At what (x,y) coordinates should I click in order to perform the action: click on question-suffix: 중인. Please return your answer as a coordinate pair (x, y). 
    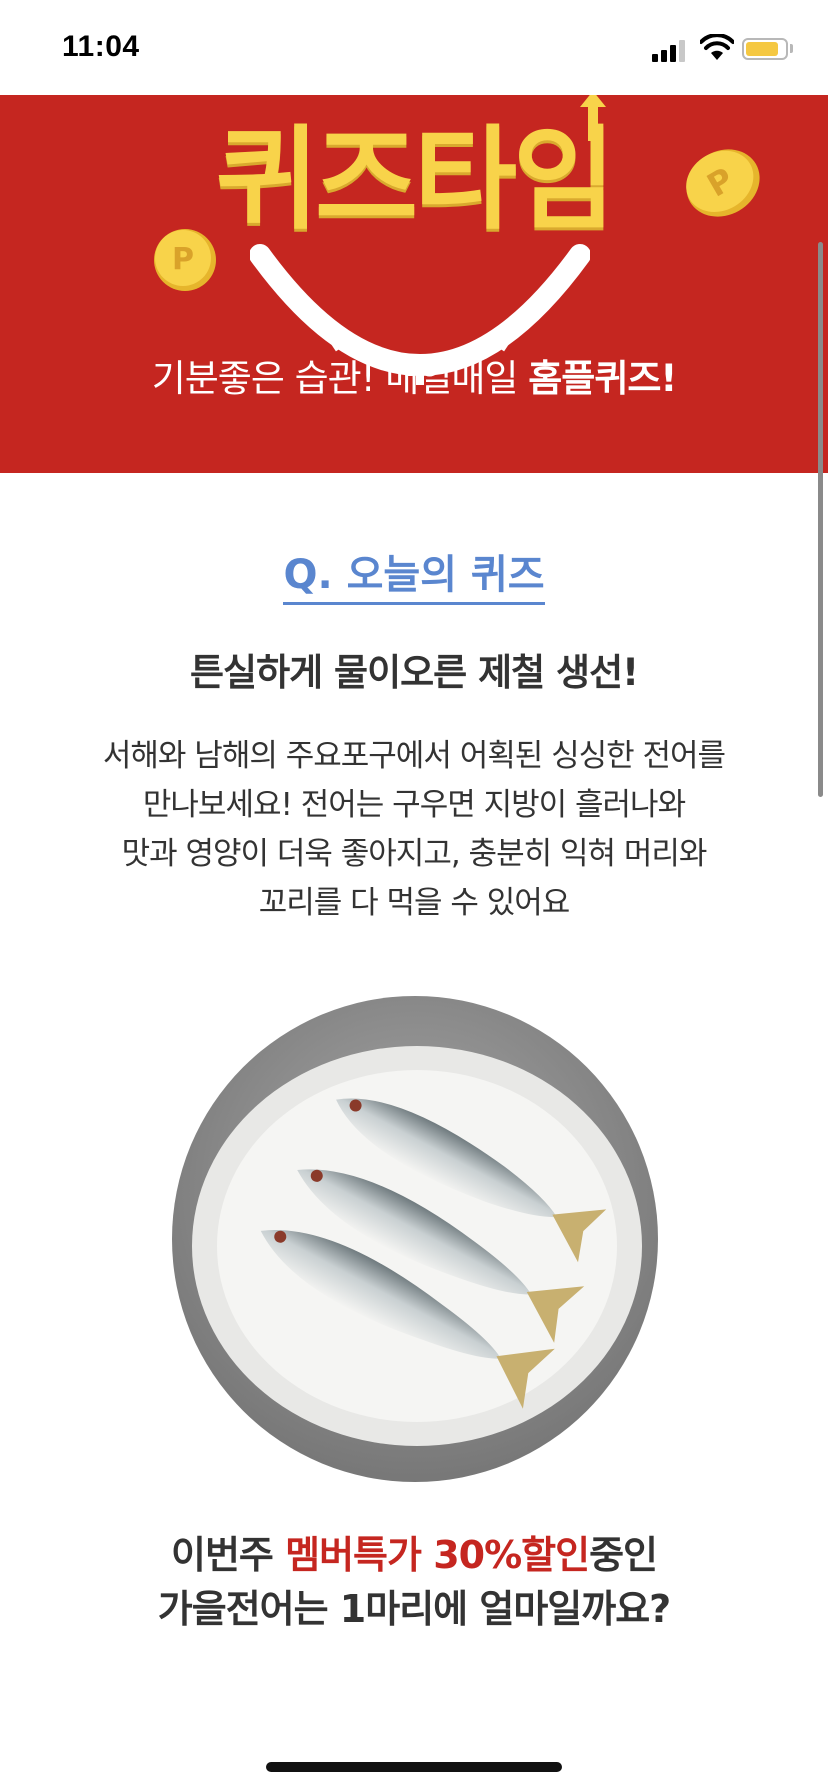
    Looking at the image, I should click on (623, 1555).